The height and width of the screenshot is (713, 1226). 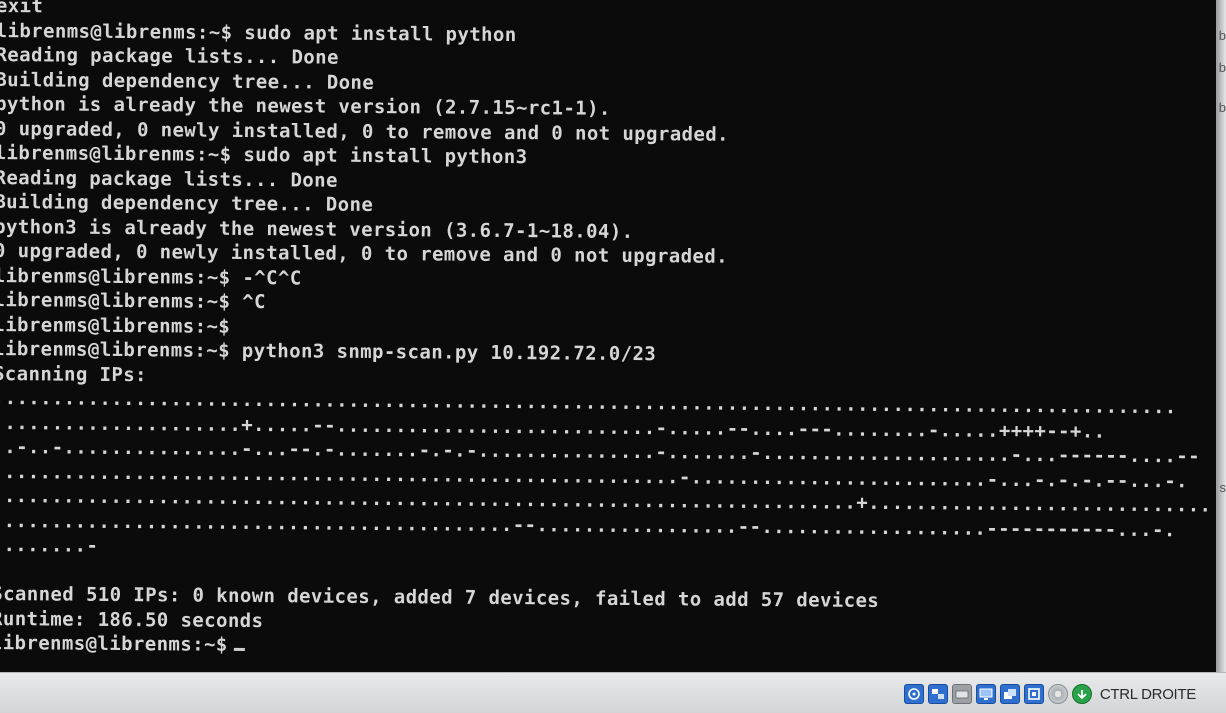 I want to click on mouse-integration-icon, so click(x=1082, y=694).